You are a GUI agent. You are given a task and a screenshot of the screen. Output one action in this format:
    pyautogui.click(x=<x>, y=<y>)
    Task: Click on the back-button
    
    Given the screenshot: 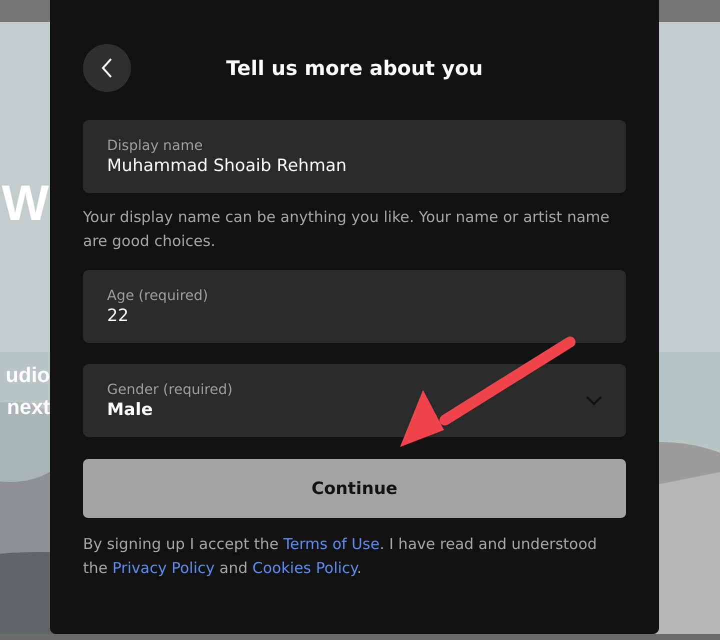 What is the action you would take?
    pyautogui.click(x=107, y=68)
    